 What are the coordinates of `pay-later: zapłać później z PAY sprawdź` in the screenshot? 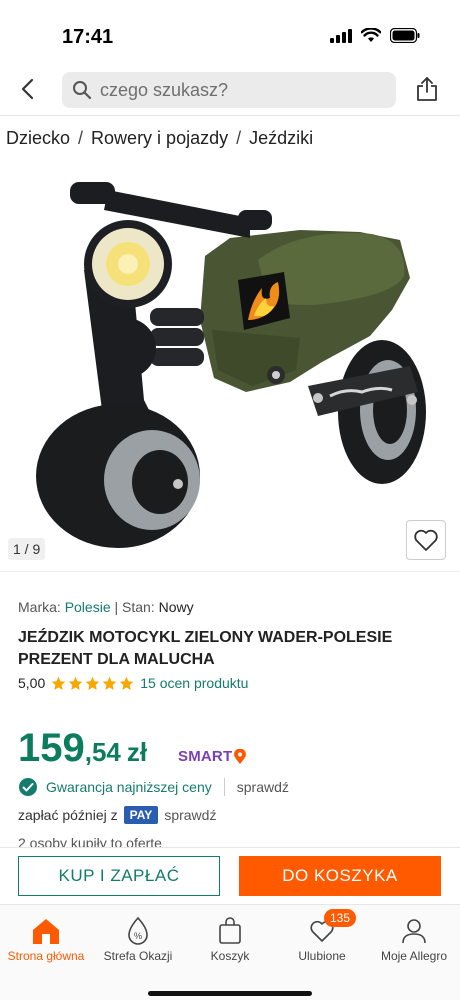 It's located at (117, 815).